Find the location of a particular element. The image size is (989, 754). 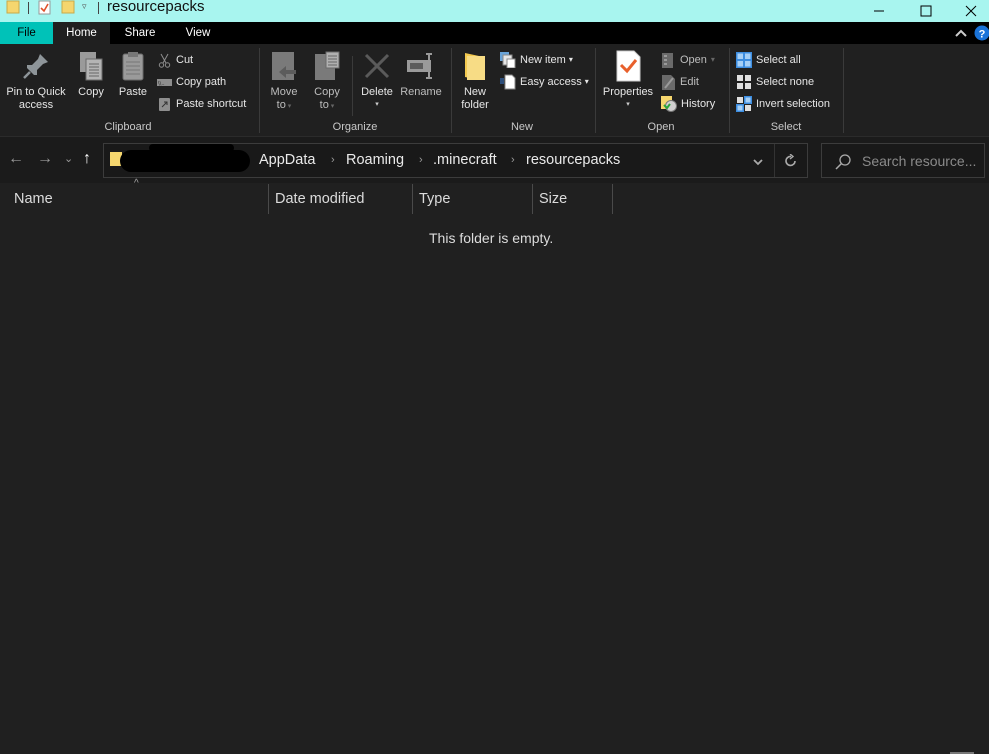

delete-icon is located at coordinates (377, 66).